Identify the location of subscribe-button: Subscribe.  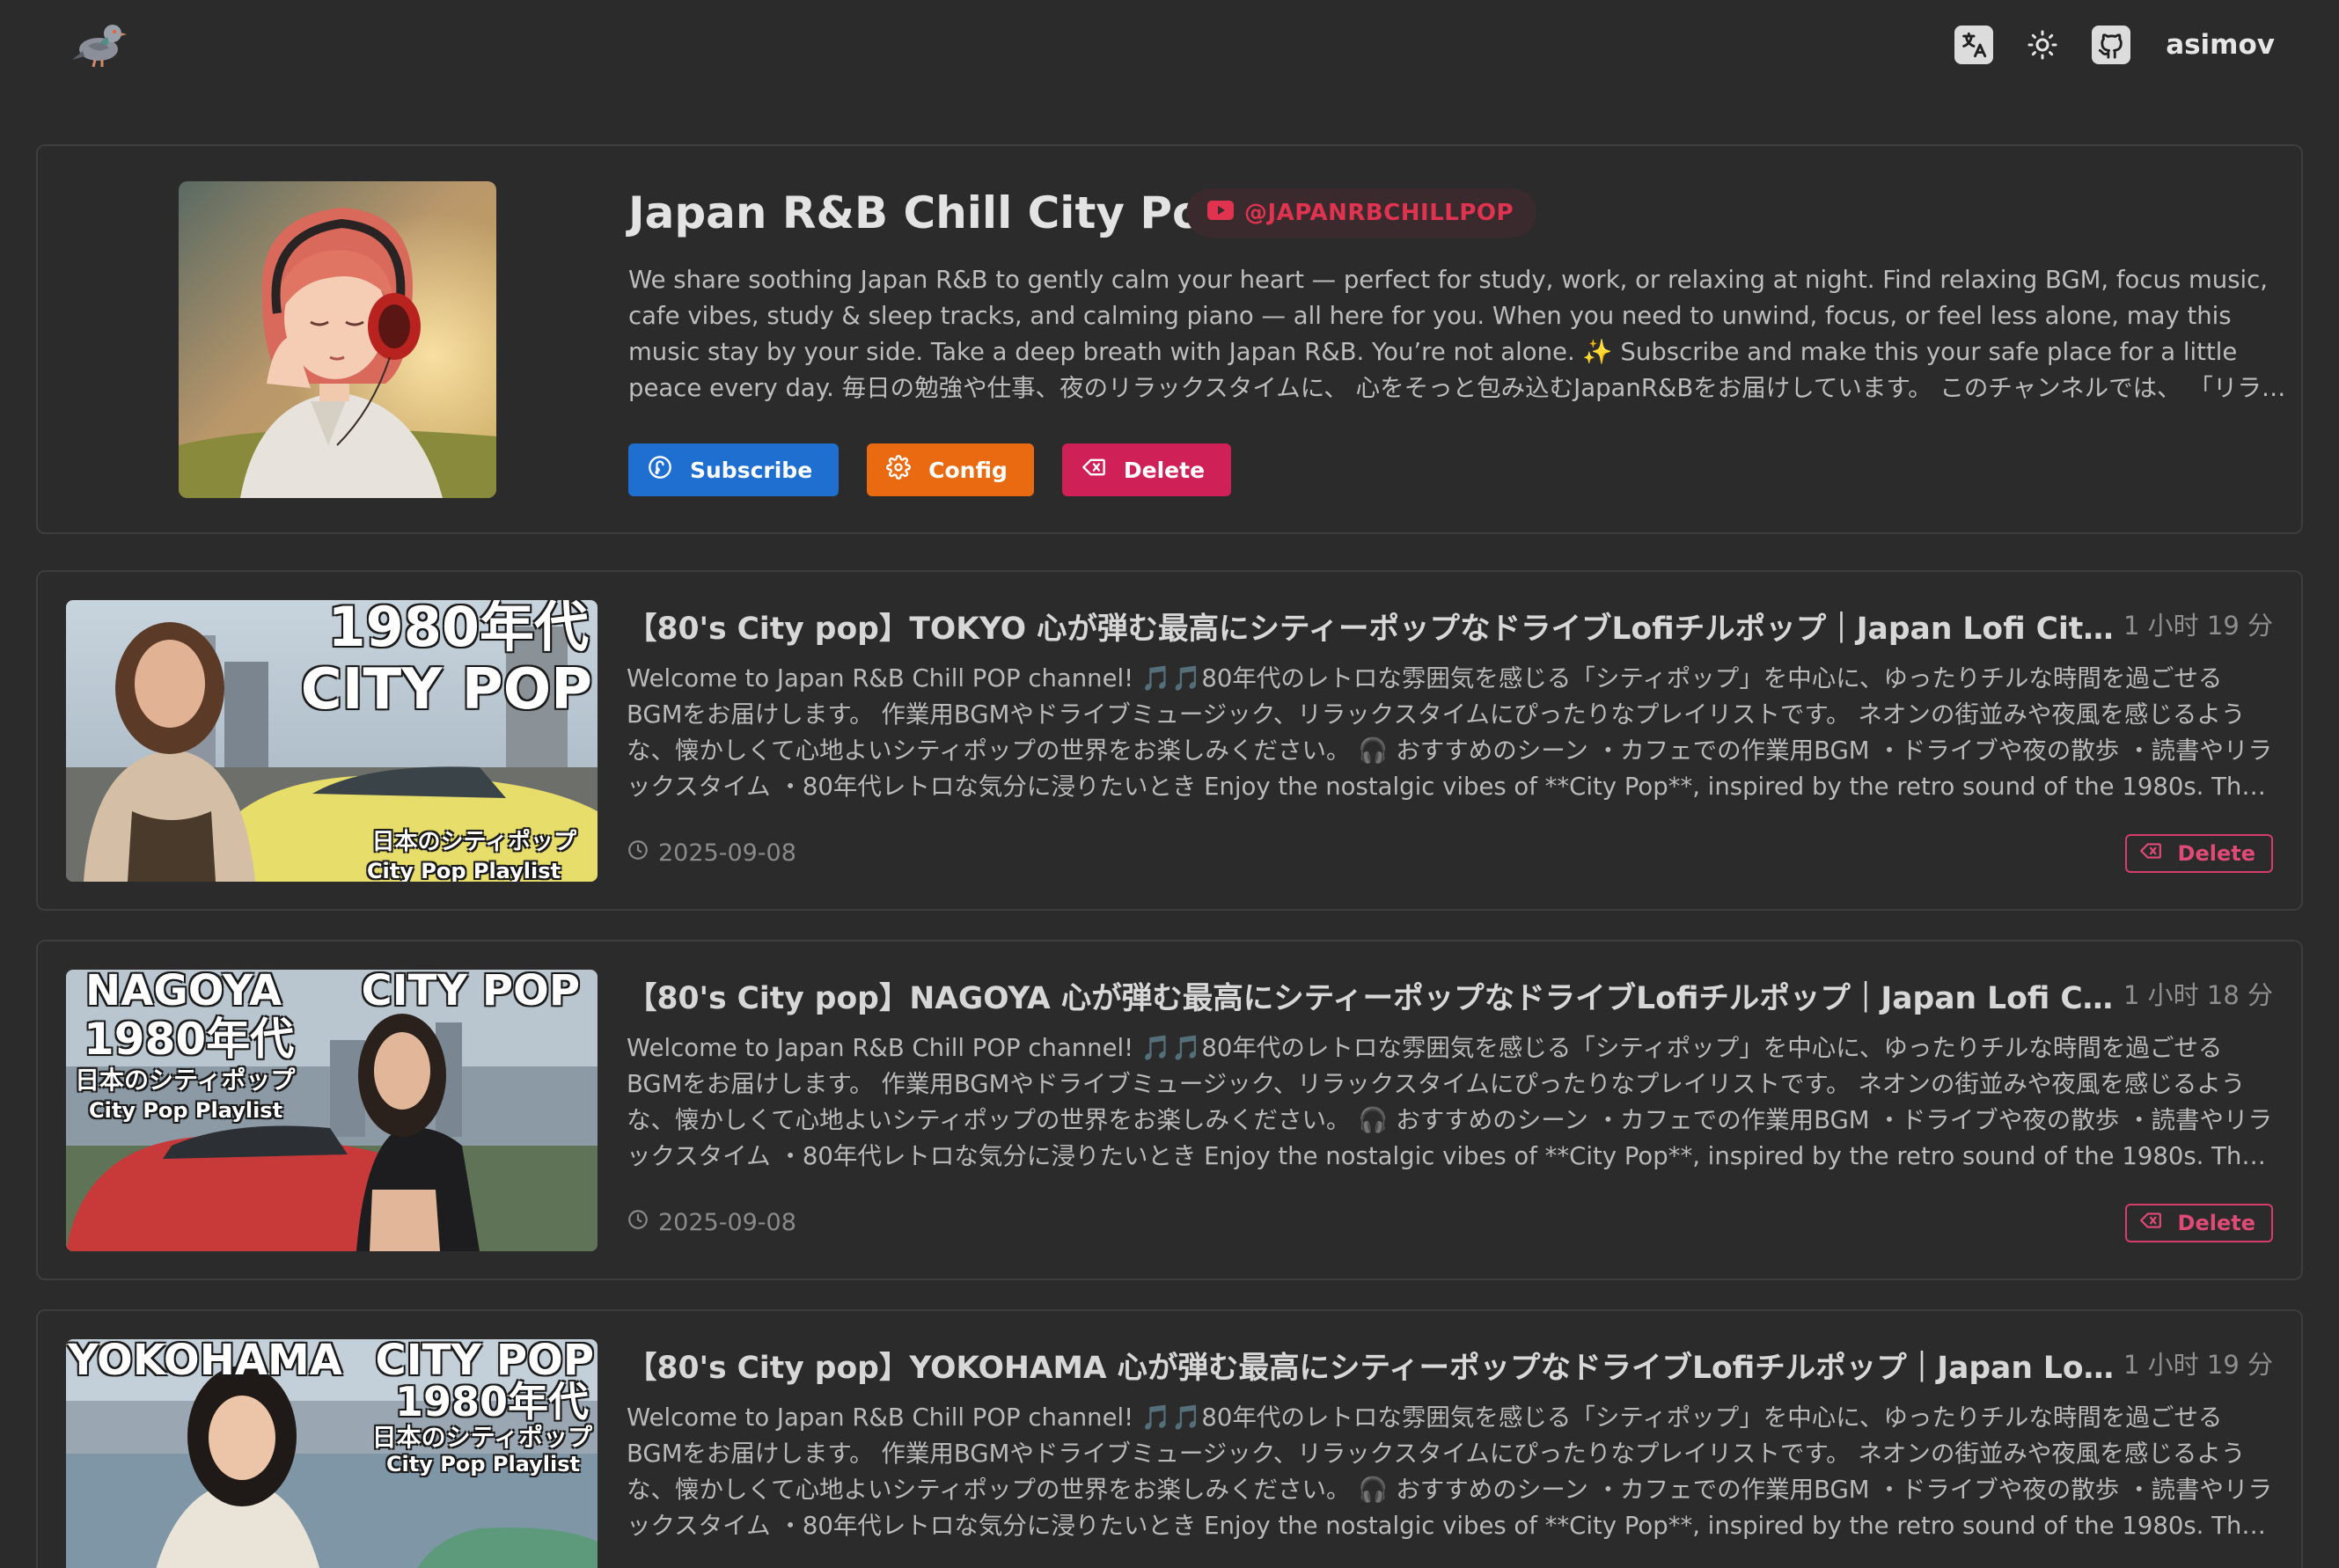
(734, 470).